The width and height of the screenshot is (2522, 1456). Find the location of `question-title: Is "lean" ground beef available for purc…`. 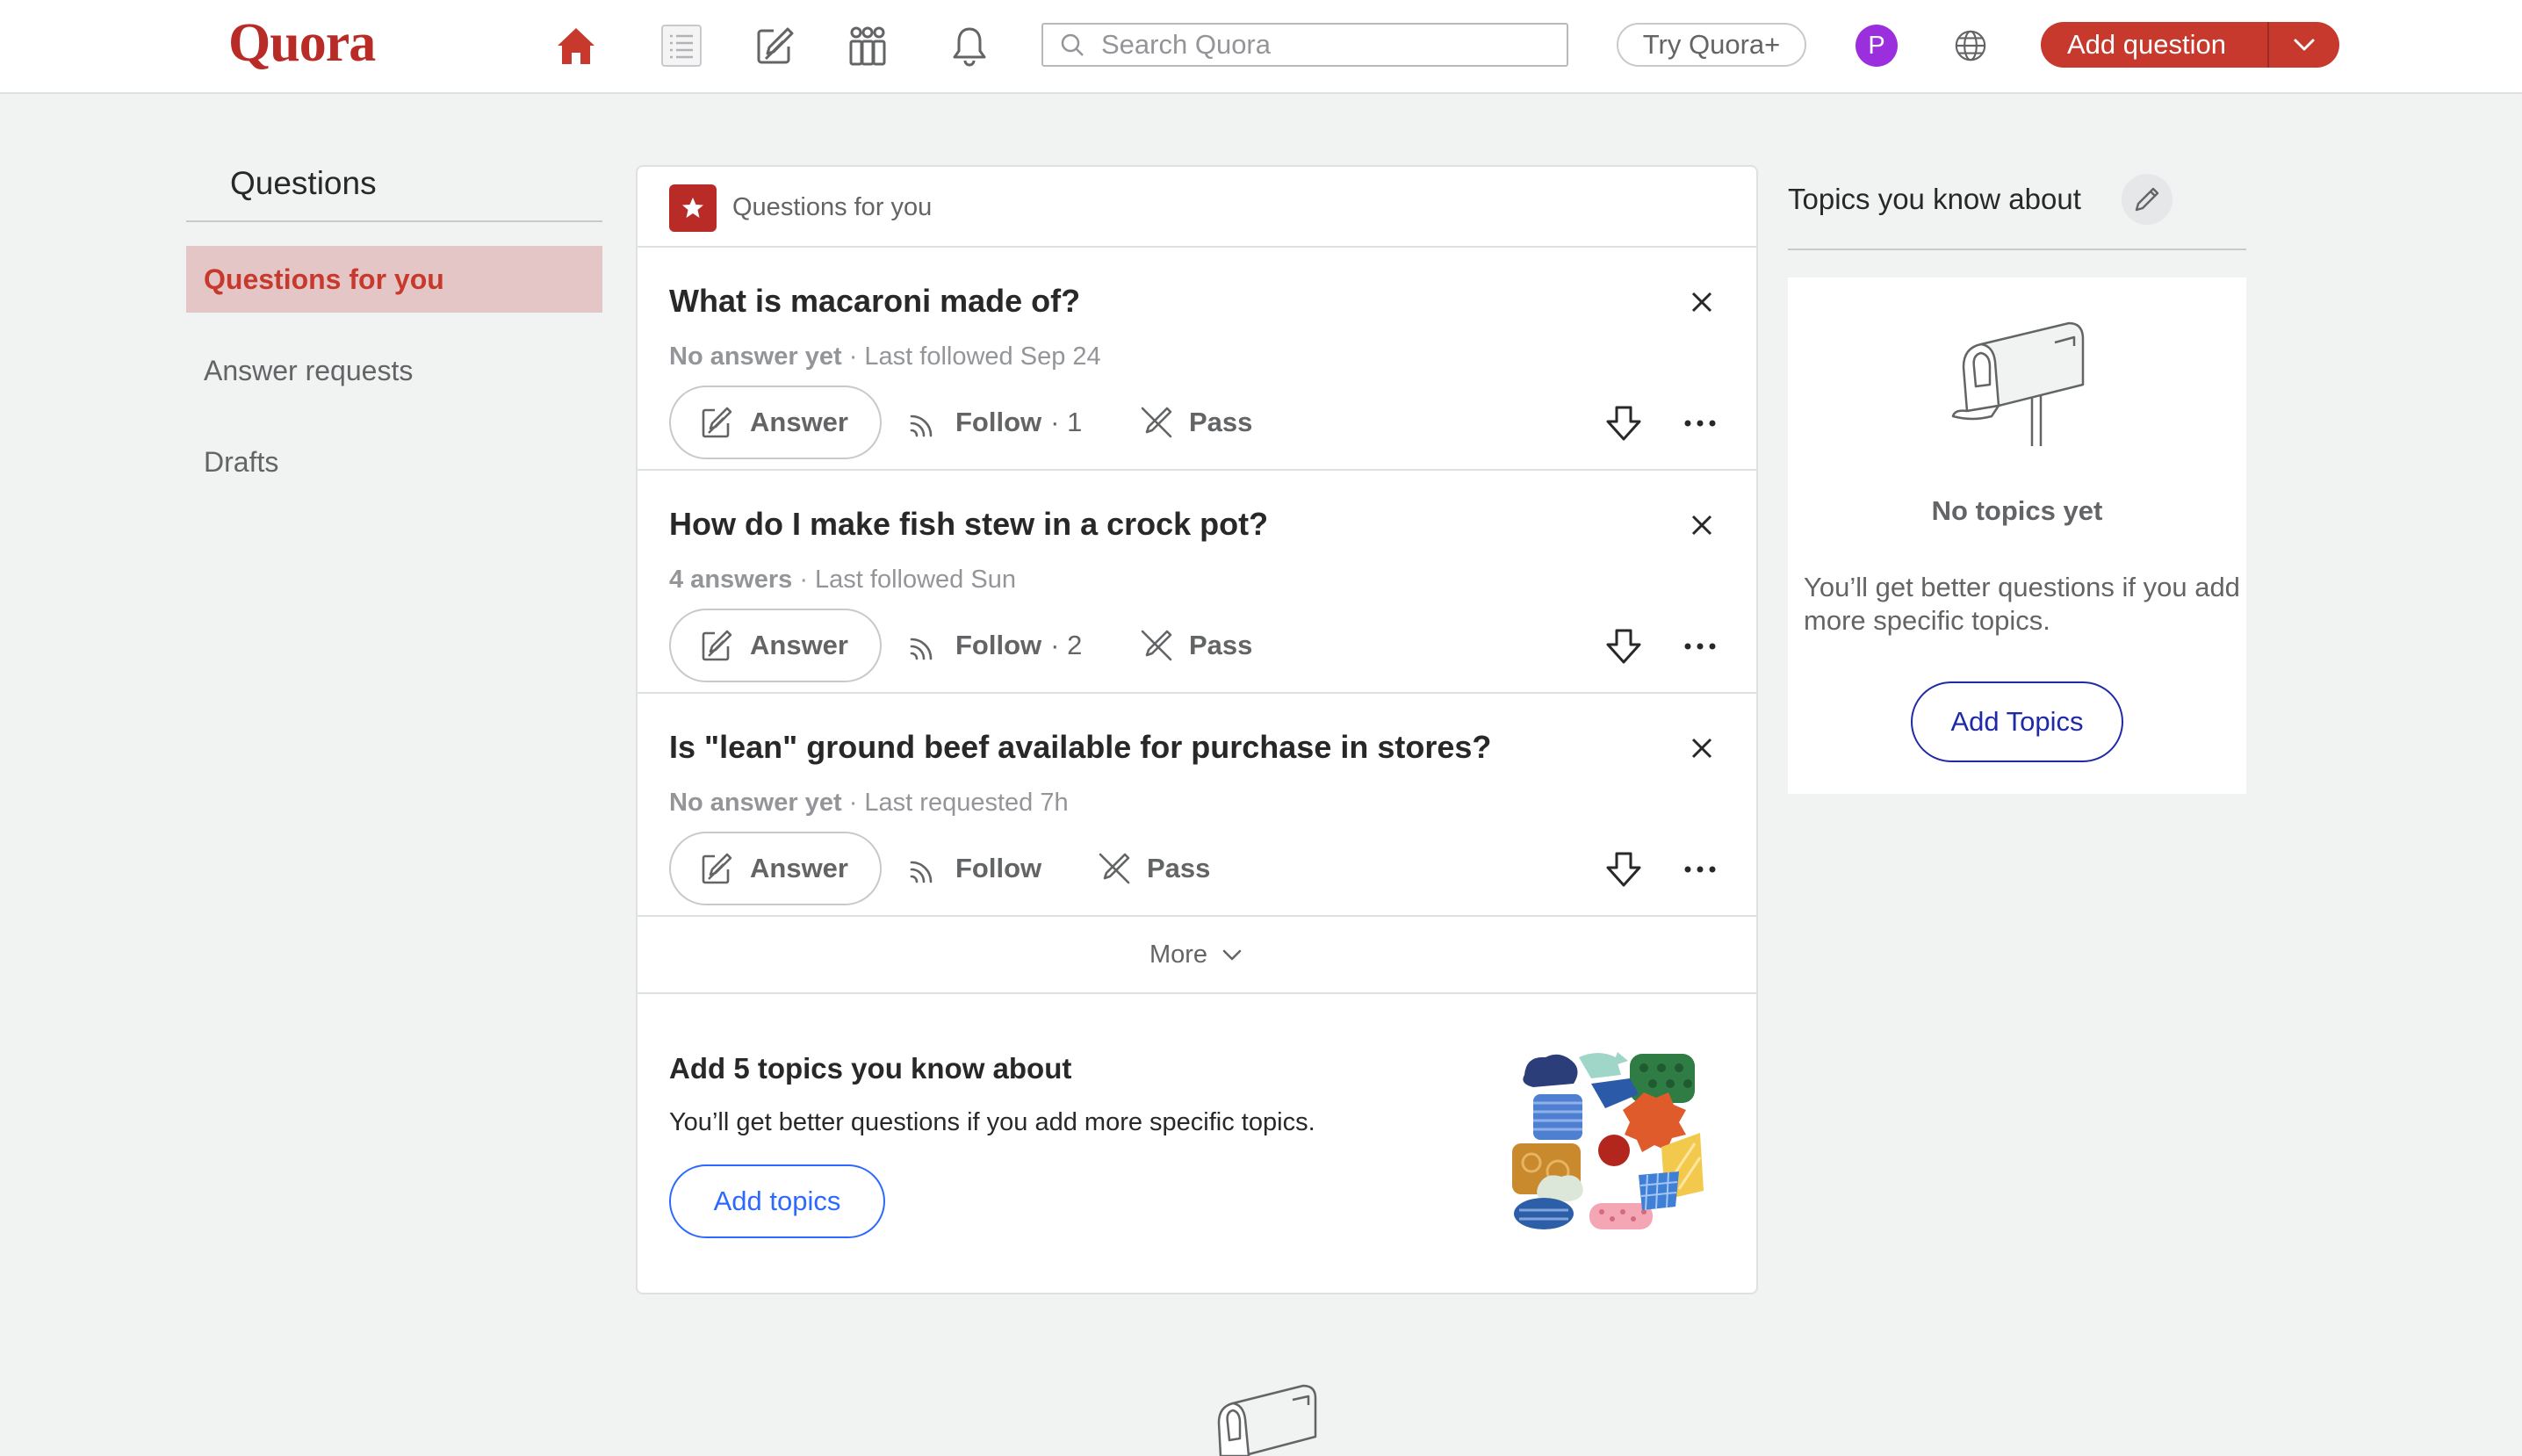

question-title: Is "lean" ground beef available for purc… is located at coordinates (1080, 747).